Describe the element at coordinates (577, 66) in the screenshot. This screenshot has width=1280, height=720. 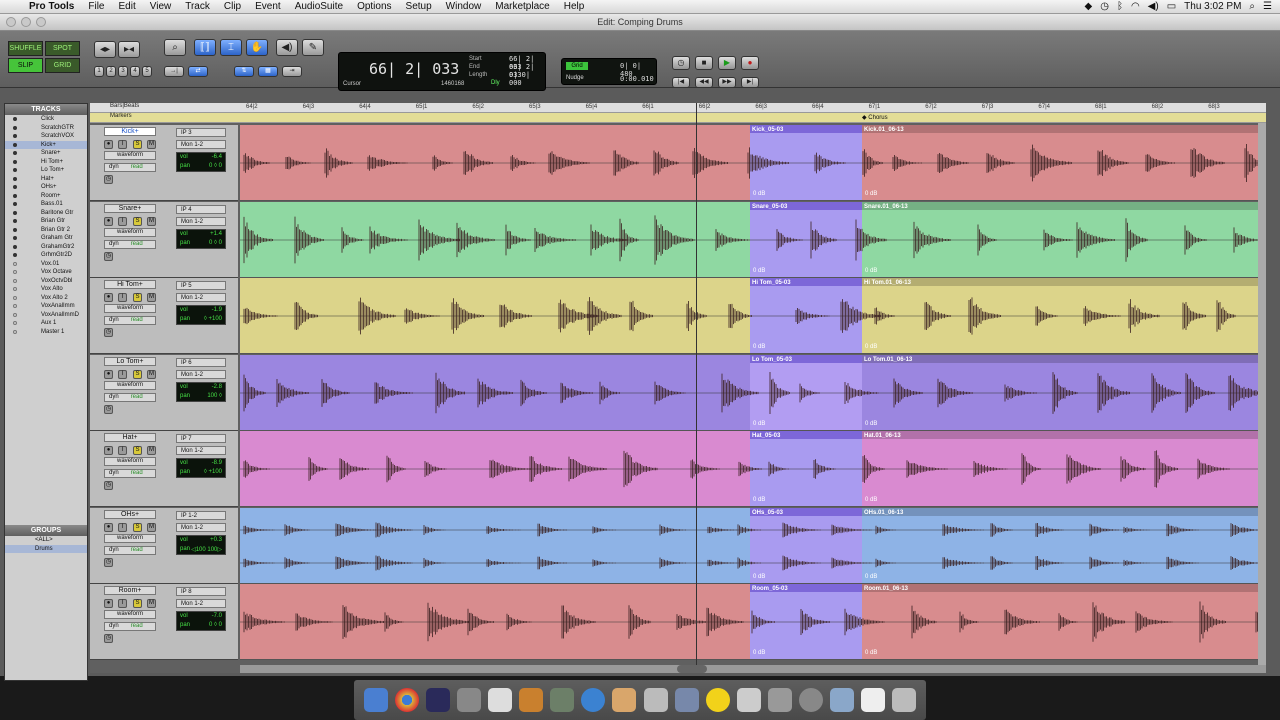
I see `grid-button: Grid` at that location.